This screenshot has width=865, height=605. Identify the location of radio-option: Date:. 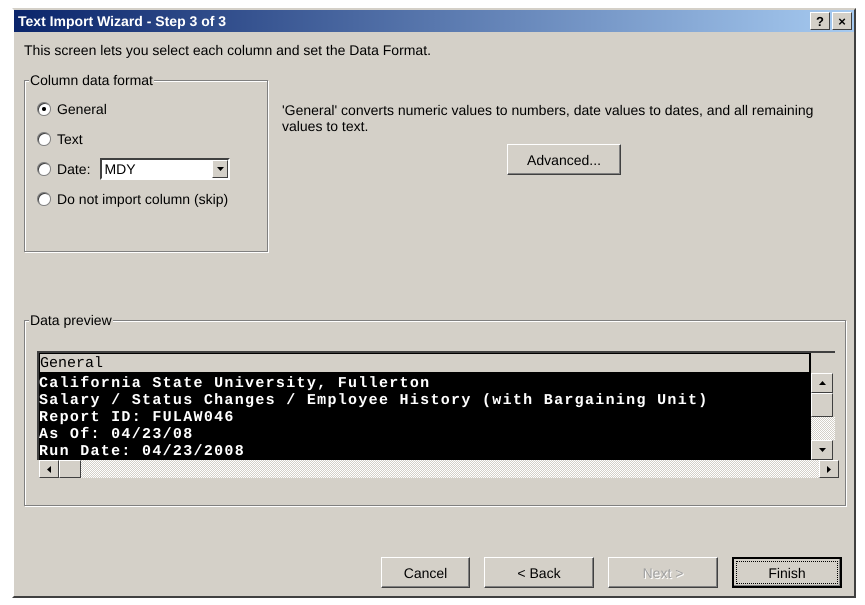
(63, 169).